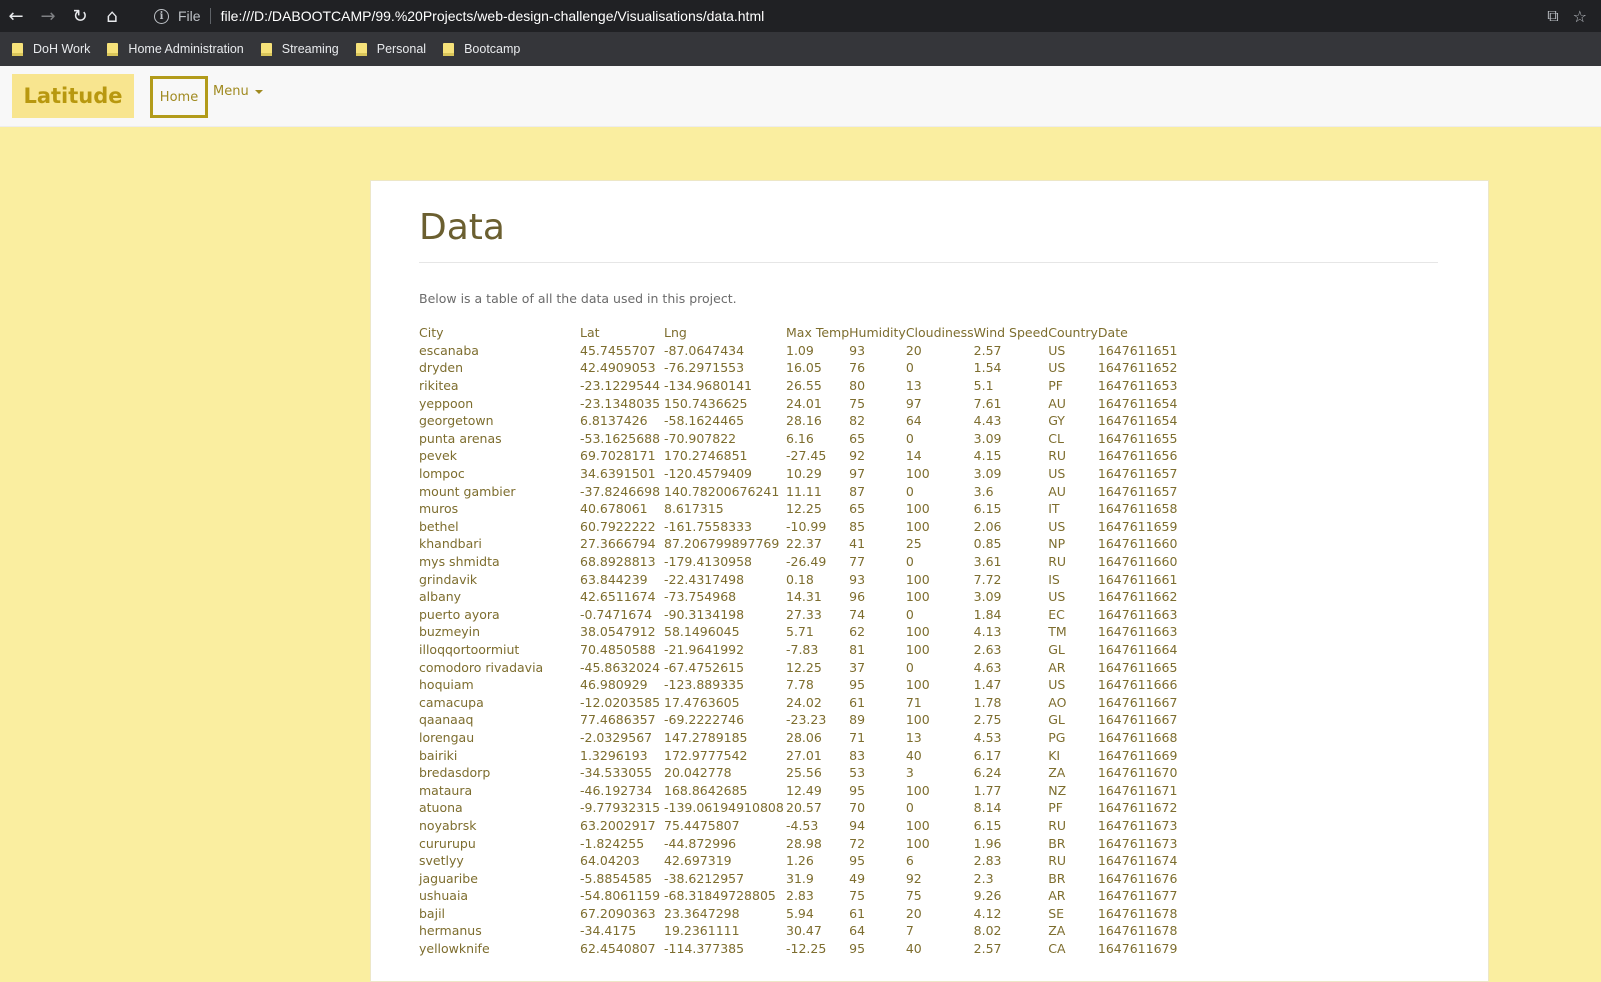 The height and width of the screenshot is (982, 1601). I want to click on info-icon: i, so click(161, 16).